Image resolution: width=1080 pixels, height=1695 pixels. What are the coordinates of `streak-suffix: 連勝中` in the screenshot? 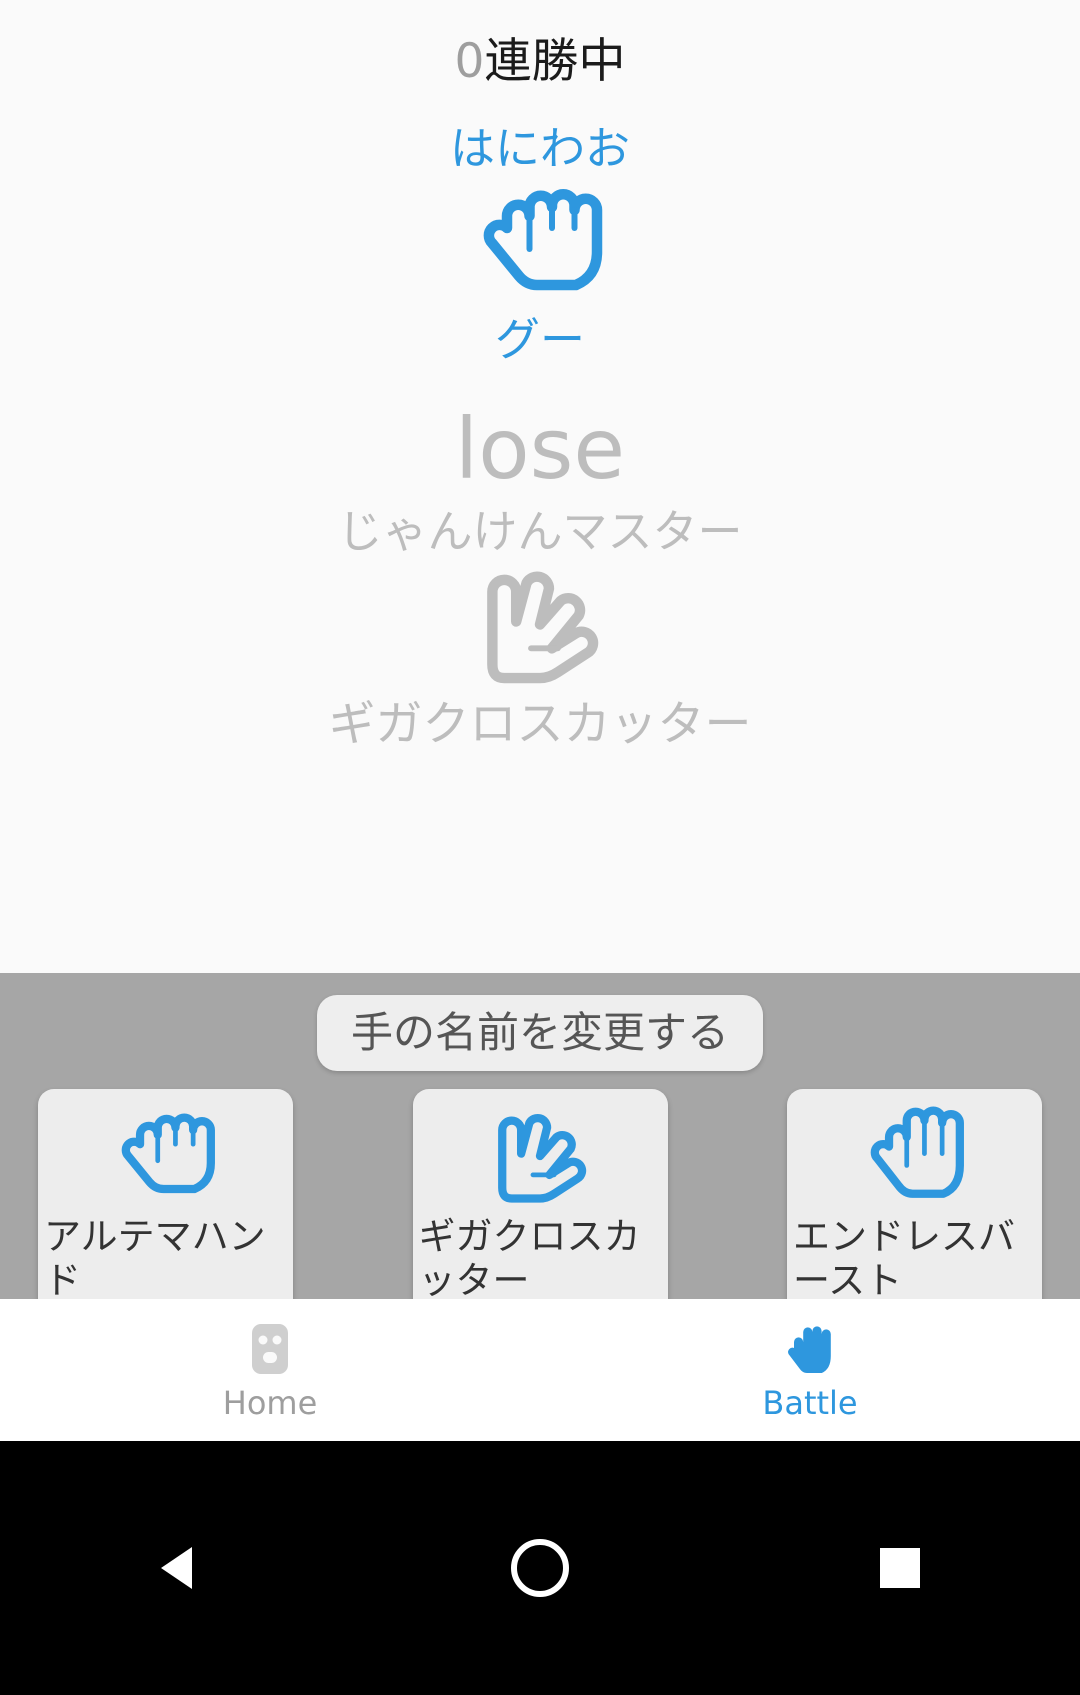 It's located at (555, 61).